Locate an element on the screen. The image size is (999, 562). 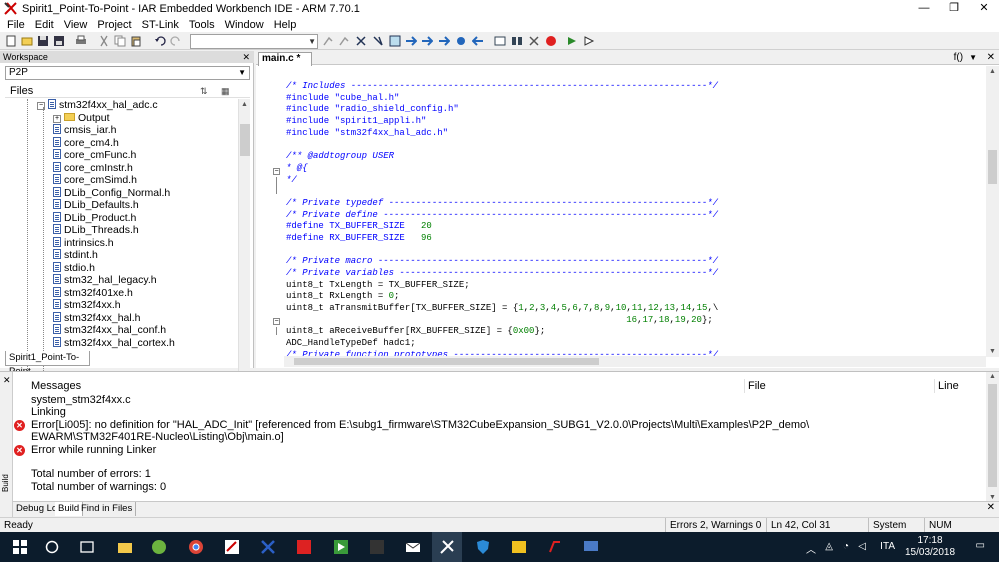
download-and-debug-icon is located at coordinates (572, 41).